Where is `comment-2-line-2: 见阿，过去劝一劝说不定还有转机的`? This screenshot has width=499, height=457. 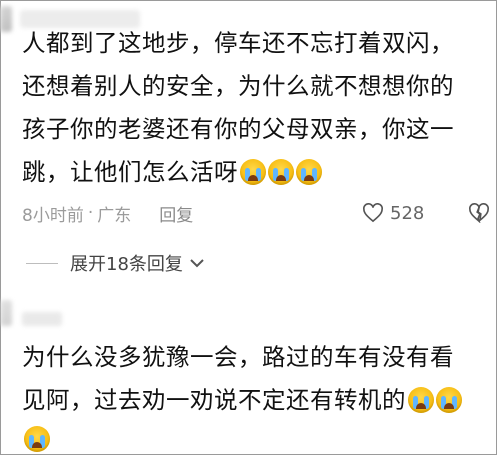 comment-2-line-2: 见阿，过去劝一劝说不定还有转机的 is located at coordinates (253, 400).